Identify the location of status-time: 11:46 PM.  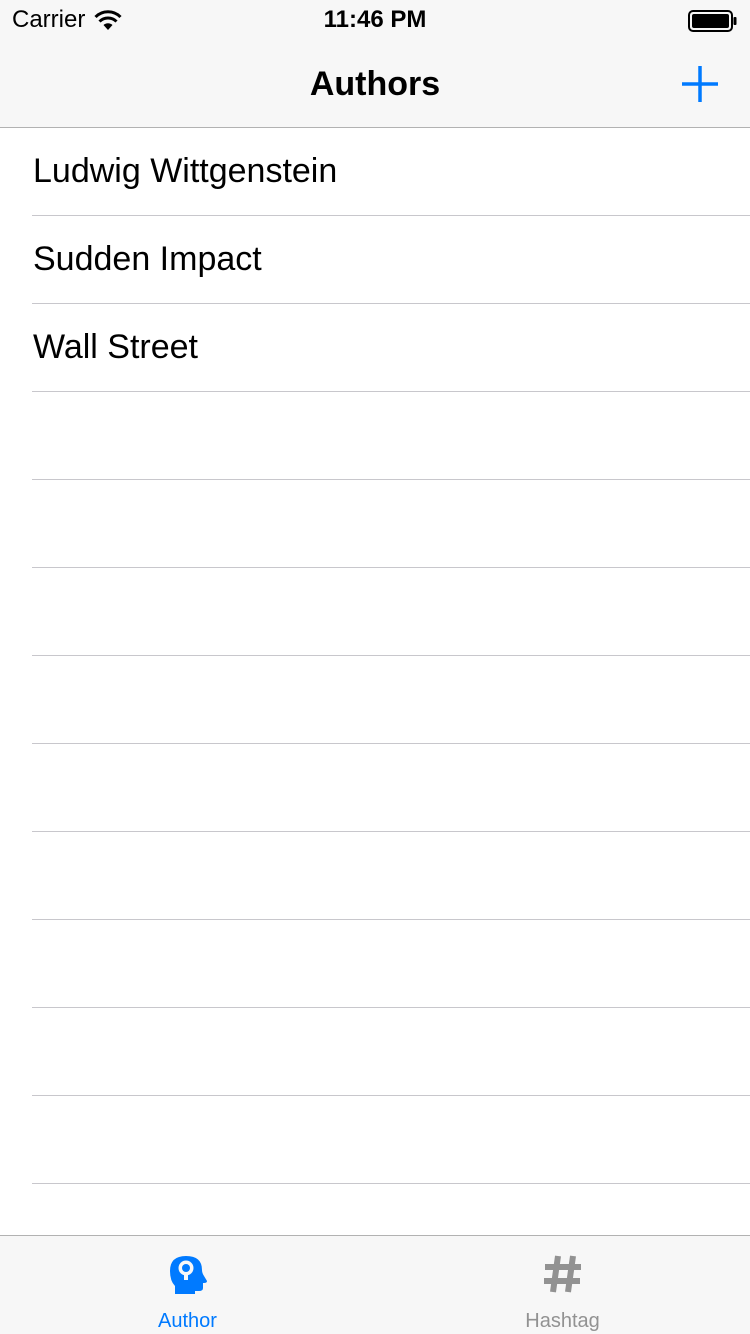
(375, 19).